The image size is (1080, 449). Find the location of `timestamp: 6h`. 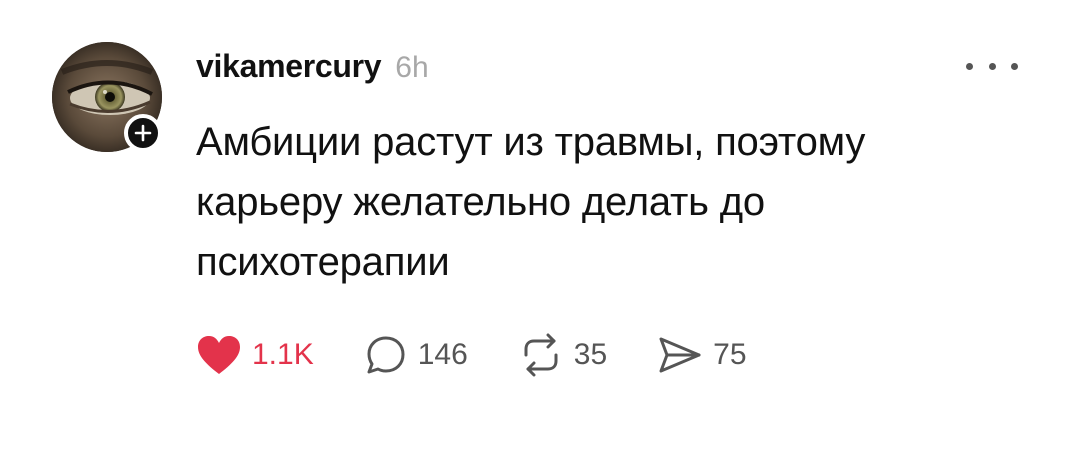

timestamp: 6h is located at coordinates (412, 67).